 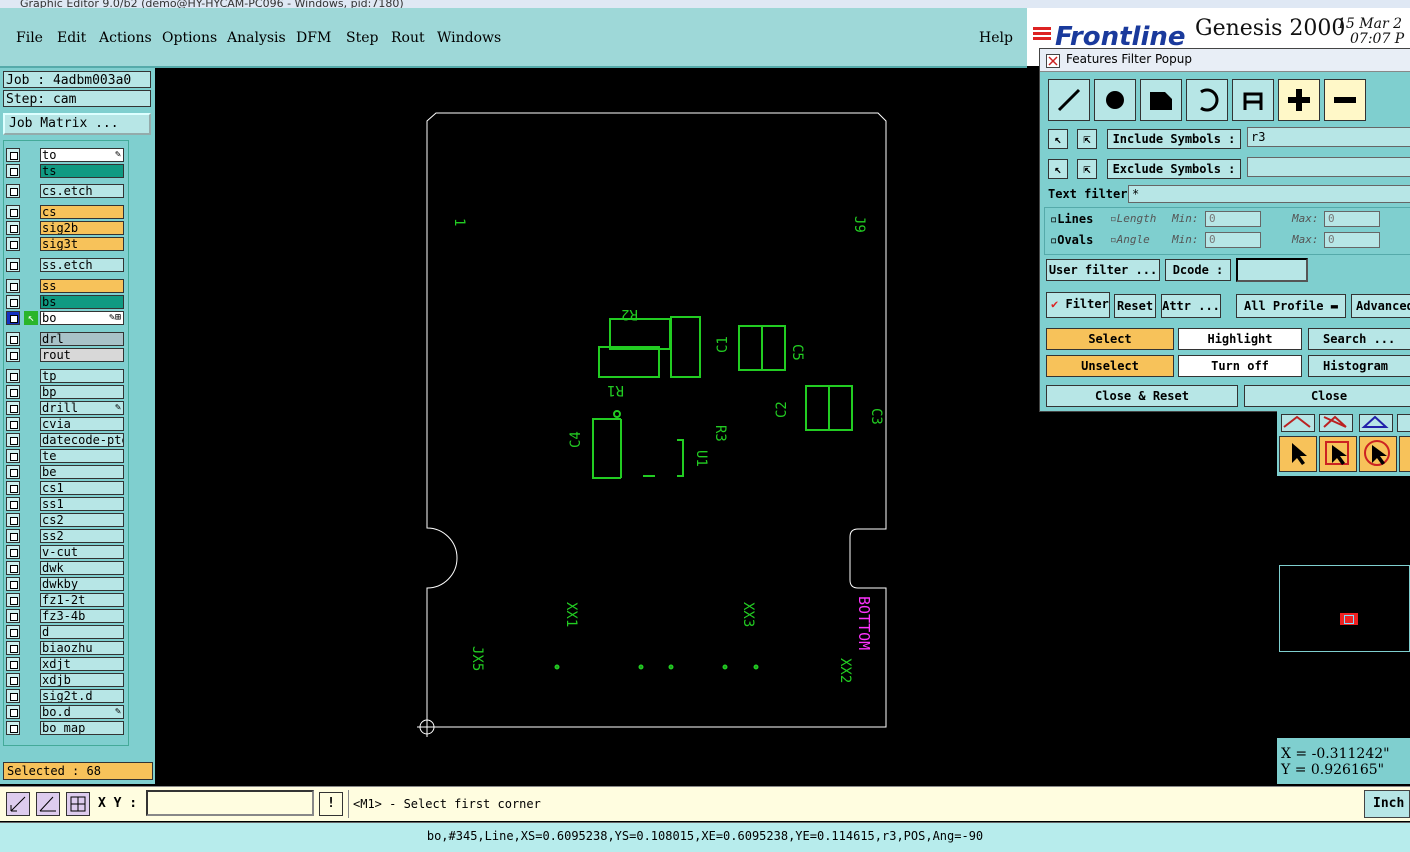 What do you see at coordinates (82, 488) in the screenshot?
I see `layer-name: cs1` at bounding box center [82, 488].